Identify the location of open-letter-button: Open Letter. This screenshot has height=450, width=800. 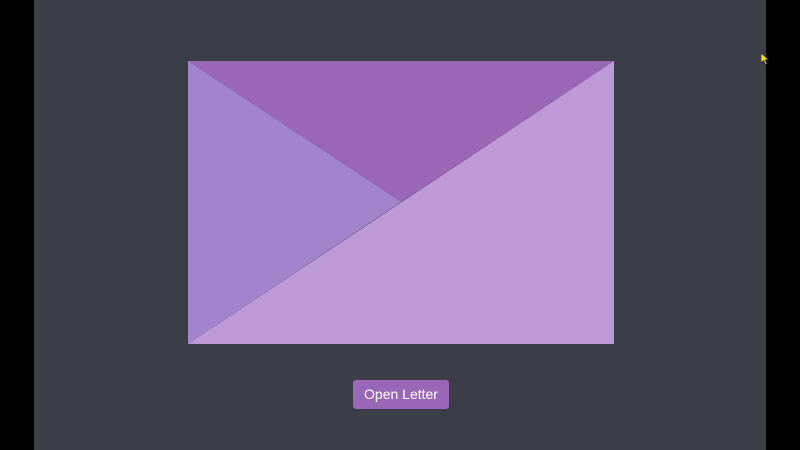
(401, 394).